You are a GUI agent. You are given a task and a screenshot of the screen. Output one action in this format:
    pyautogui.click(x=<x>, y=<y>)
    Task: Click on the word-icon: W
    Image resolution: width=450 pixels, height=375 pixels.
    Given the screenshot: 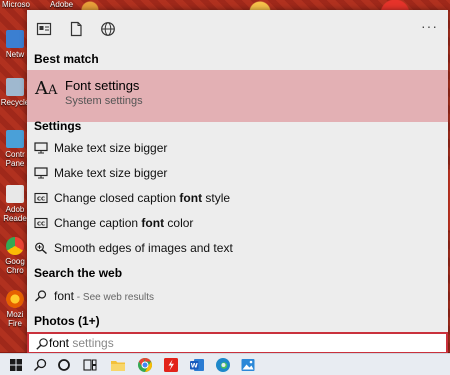 What is the action you would take?
    pyautogui.click(x=197, y=365)
    